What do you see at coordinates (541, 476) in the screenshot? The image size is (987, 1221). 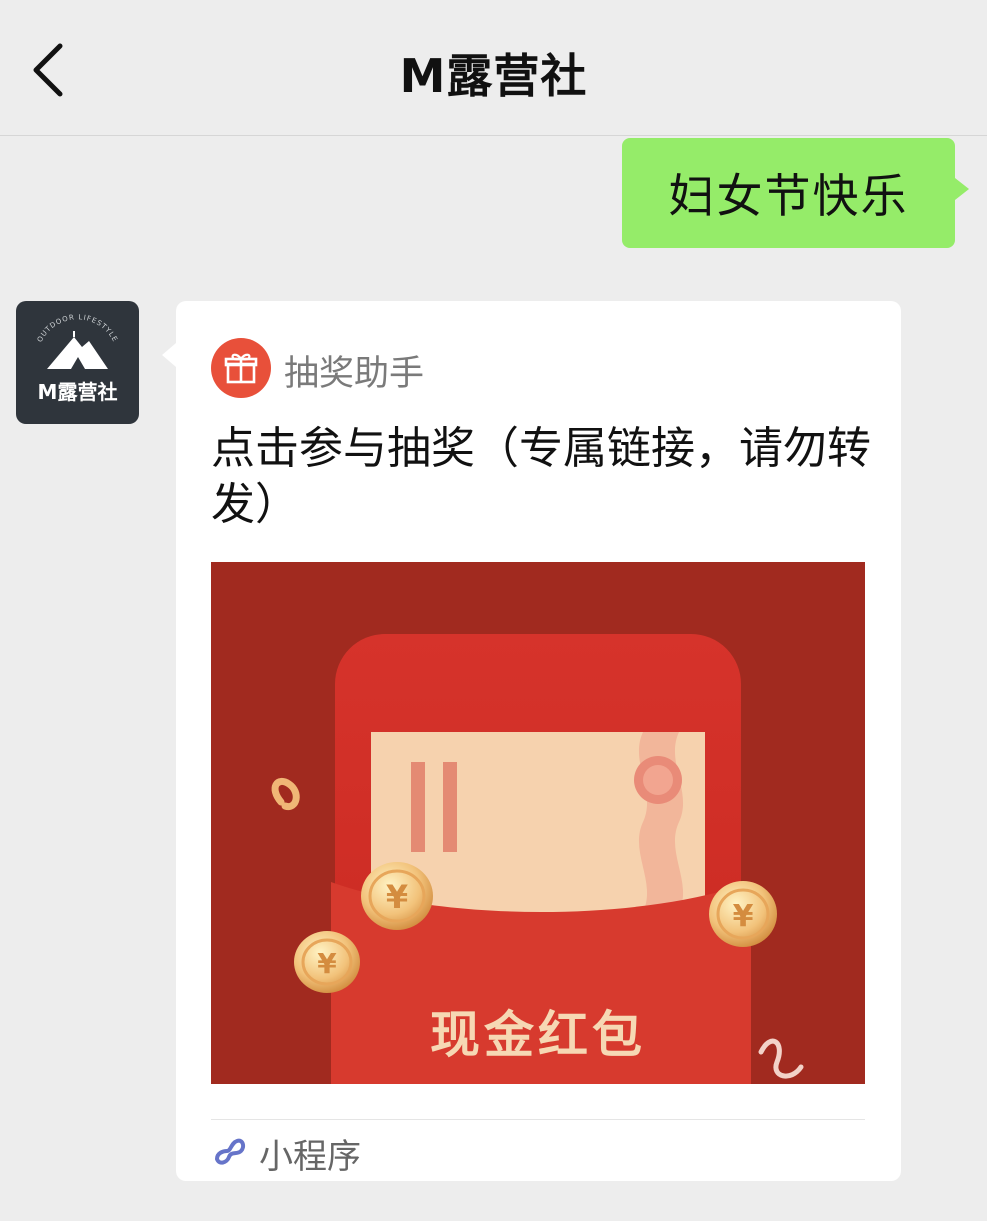 I see `card-title: 点击参与抽奖（专属链接，请勿转发）` at bounding box center [541, 476].